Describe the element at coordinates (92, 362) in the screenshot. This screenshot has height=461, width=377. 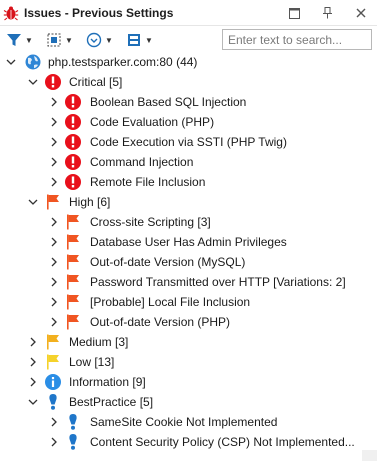
I see `tree-item-label: Low [13]` at that location.